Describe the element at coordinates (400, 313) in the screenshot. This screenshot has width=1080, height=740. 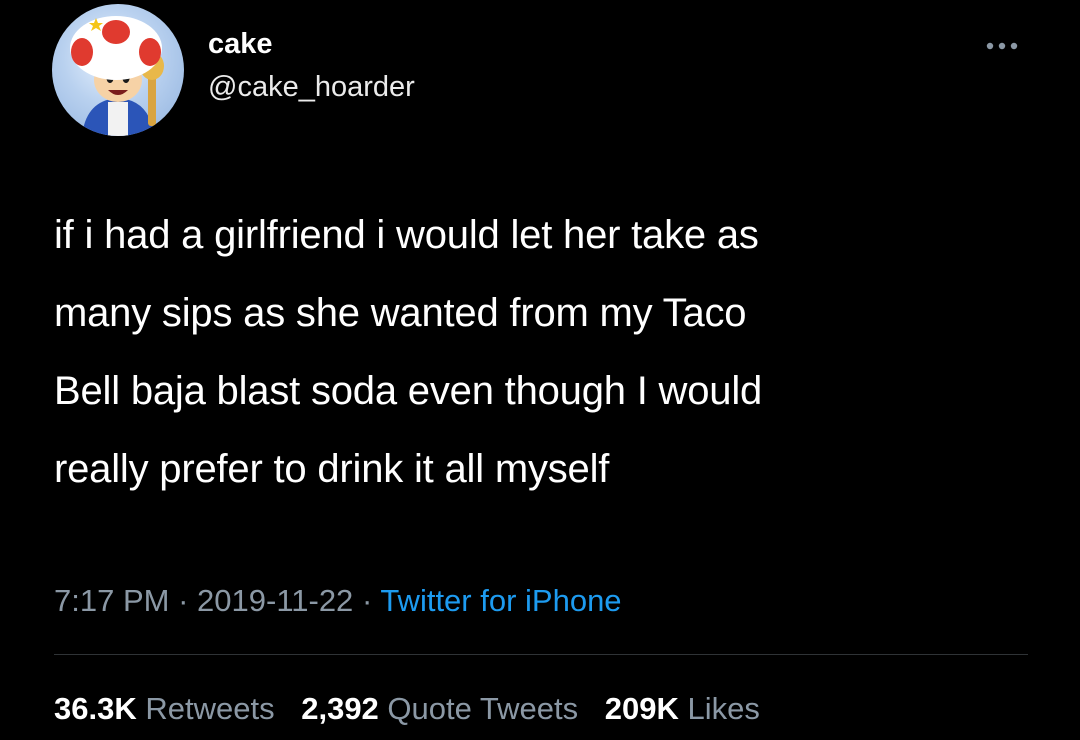
I see `tweet-text-line: many sips as she wanted from my Taco` at that location.